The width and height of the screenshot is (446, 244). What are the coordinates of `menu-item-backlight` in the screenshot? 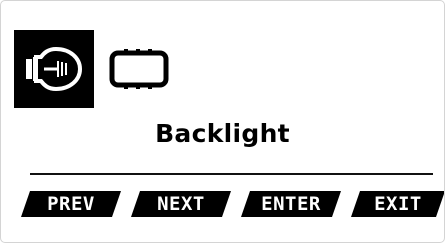 It's located at (54, 69).